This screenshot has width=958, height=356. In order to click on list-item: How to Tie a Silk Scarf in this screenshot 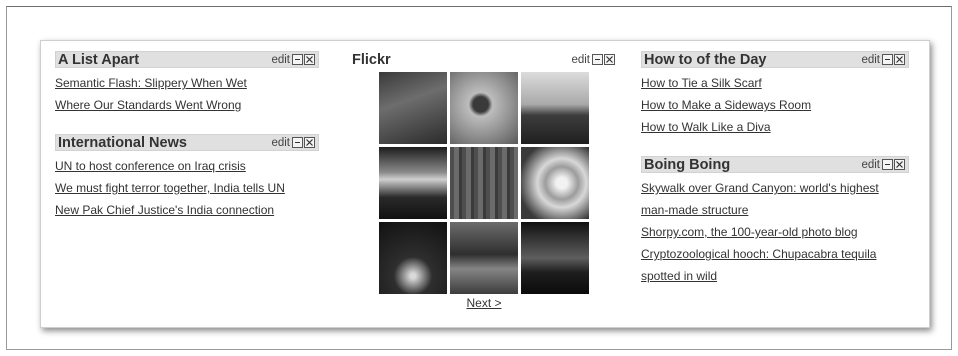, I will do `click(775, 83)`.